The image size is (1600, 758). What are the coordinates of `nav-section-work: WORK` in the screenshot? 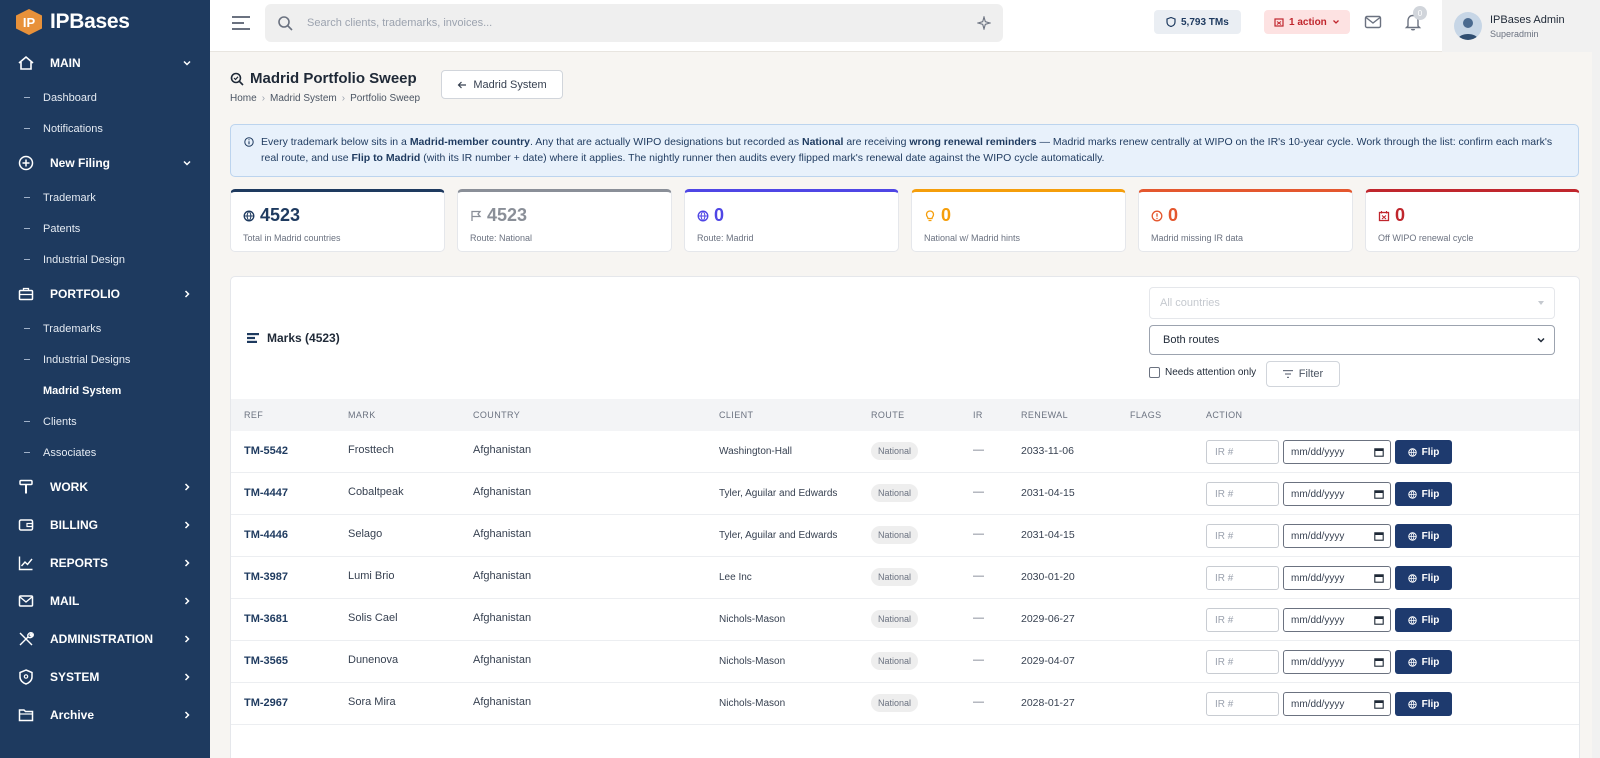 It's located at (105, 487).